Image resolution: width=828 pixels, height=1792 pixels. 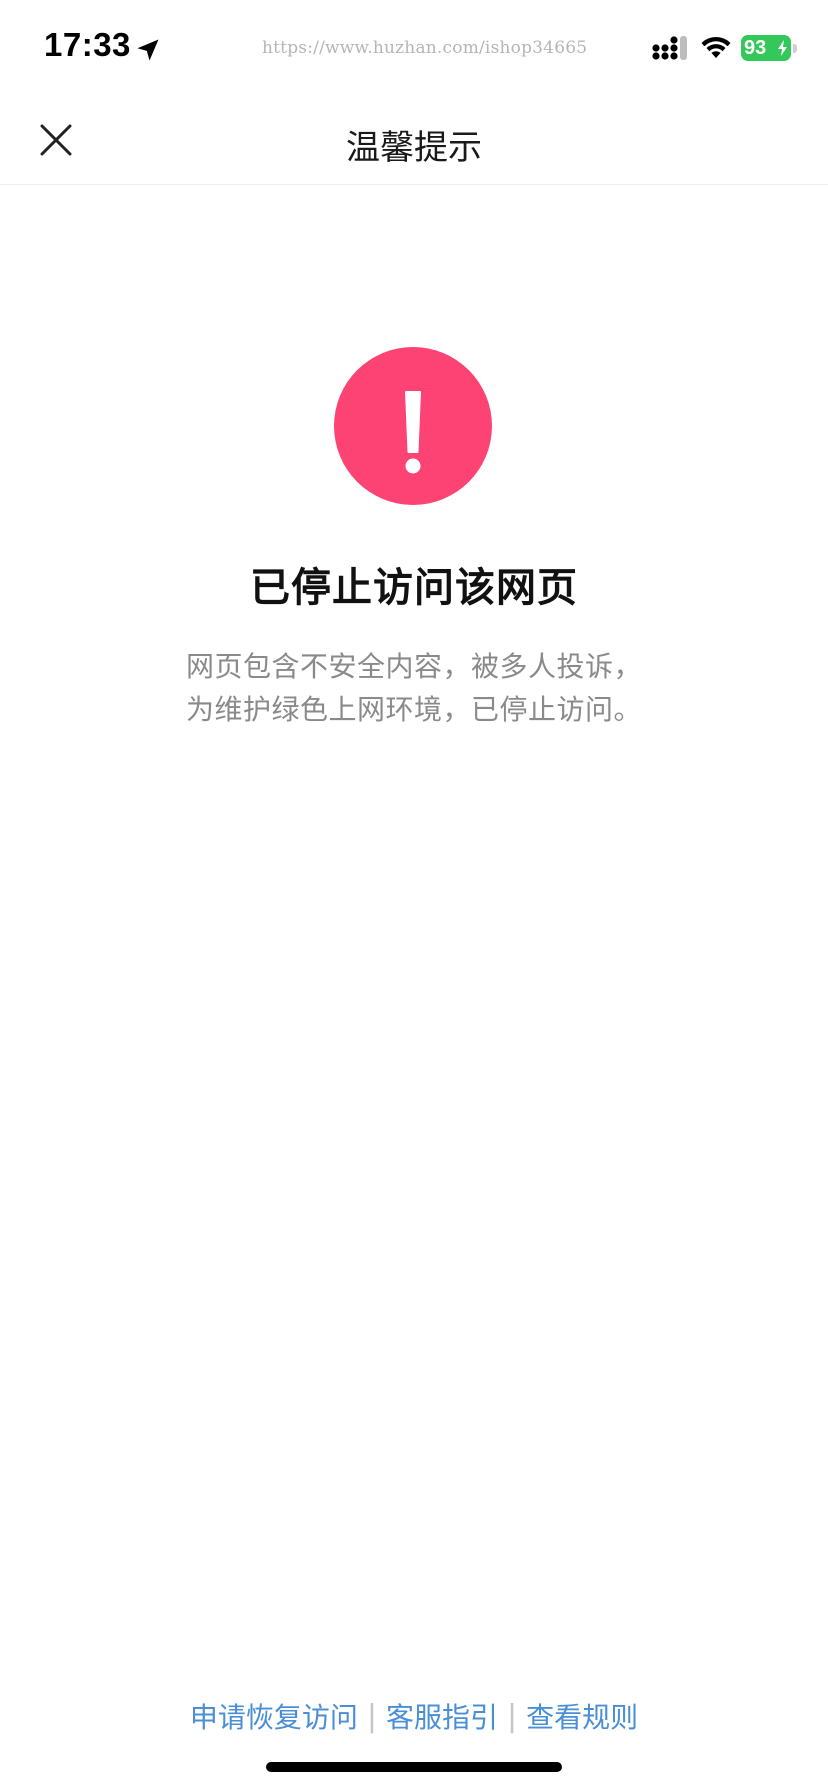 What do you see at coordinates (669, 48) in the screenshot?
I see `signal-icon` at bounding box center [669, 48].